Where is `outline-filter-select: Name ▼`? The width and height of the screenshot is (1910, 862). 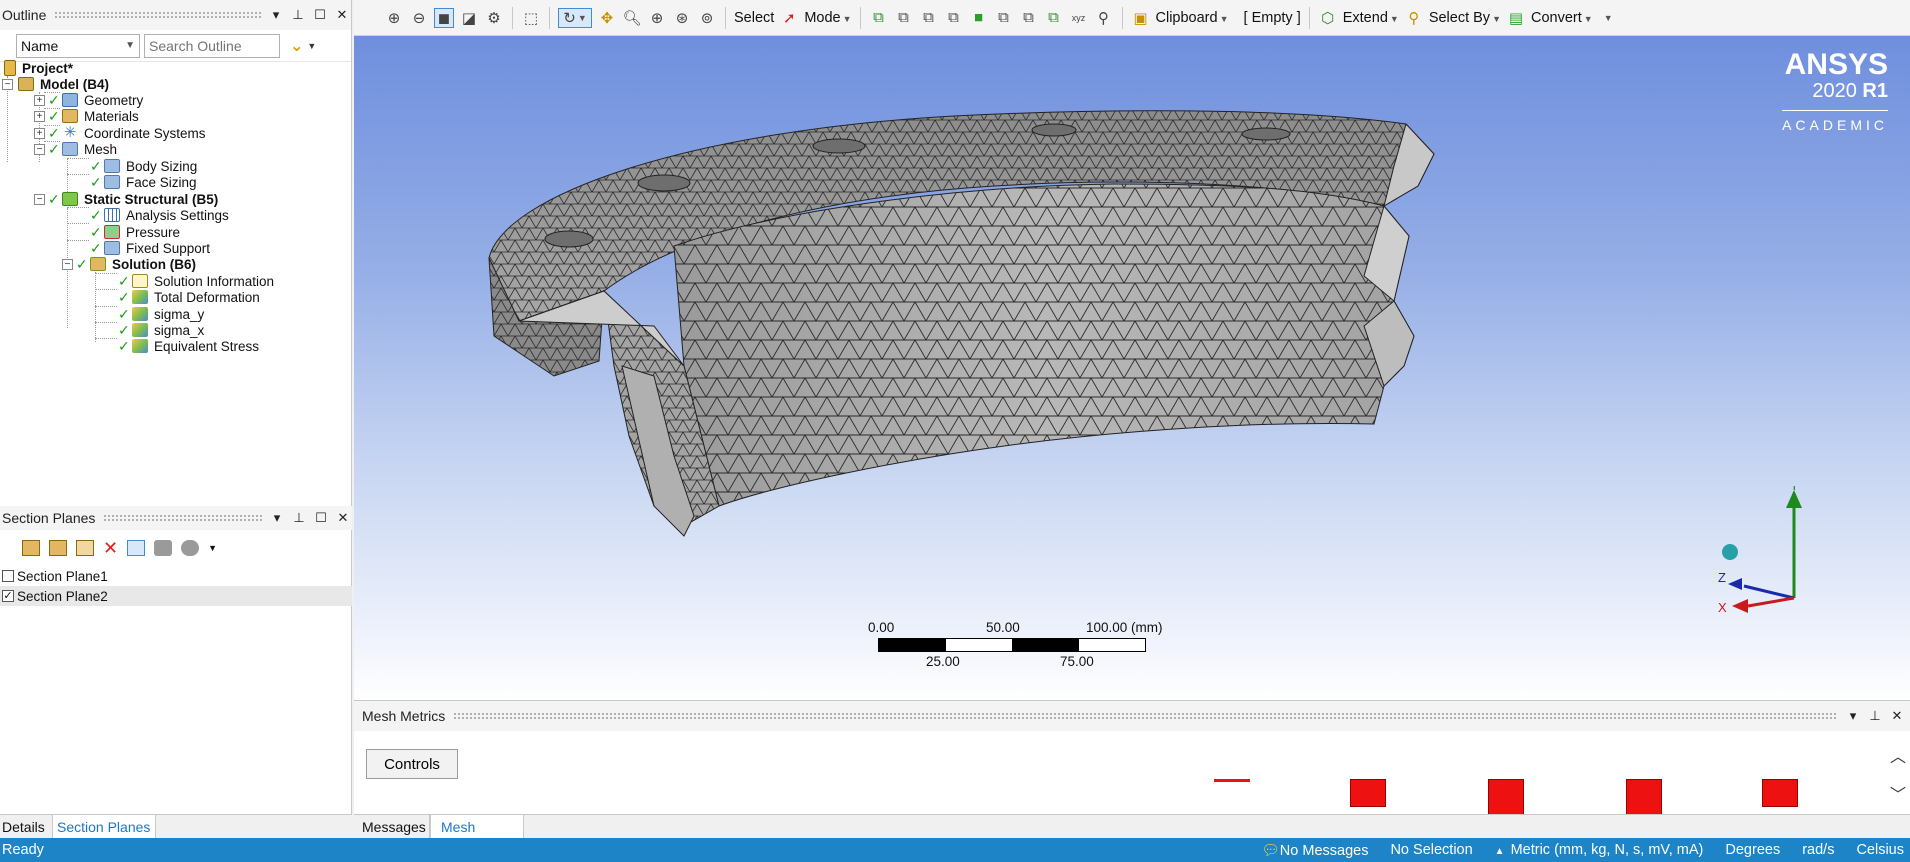 outline-filter-select: Name ▼ is located at coordinates (78, 45).